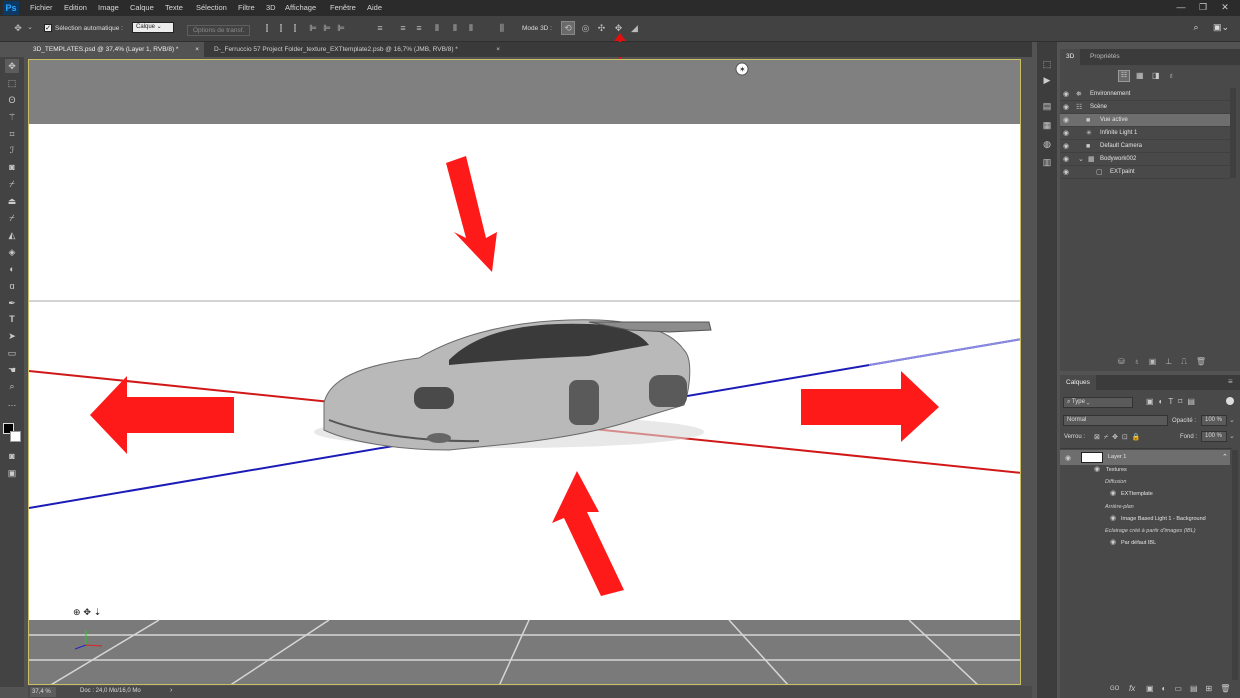 The height and width of the screenshot is (698, 1240). What do you see at coordinates (471, 28) in the screenshot?
I see `distribute-right-icon: ⦀` at bounding box center [471, 28].